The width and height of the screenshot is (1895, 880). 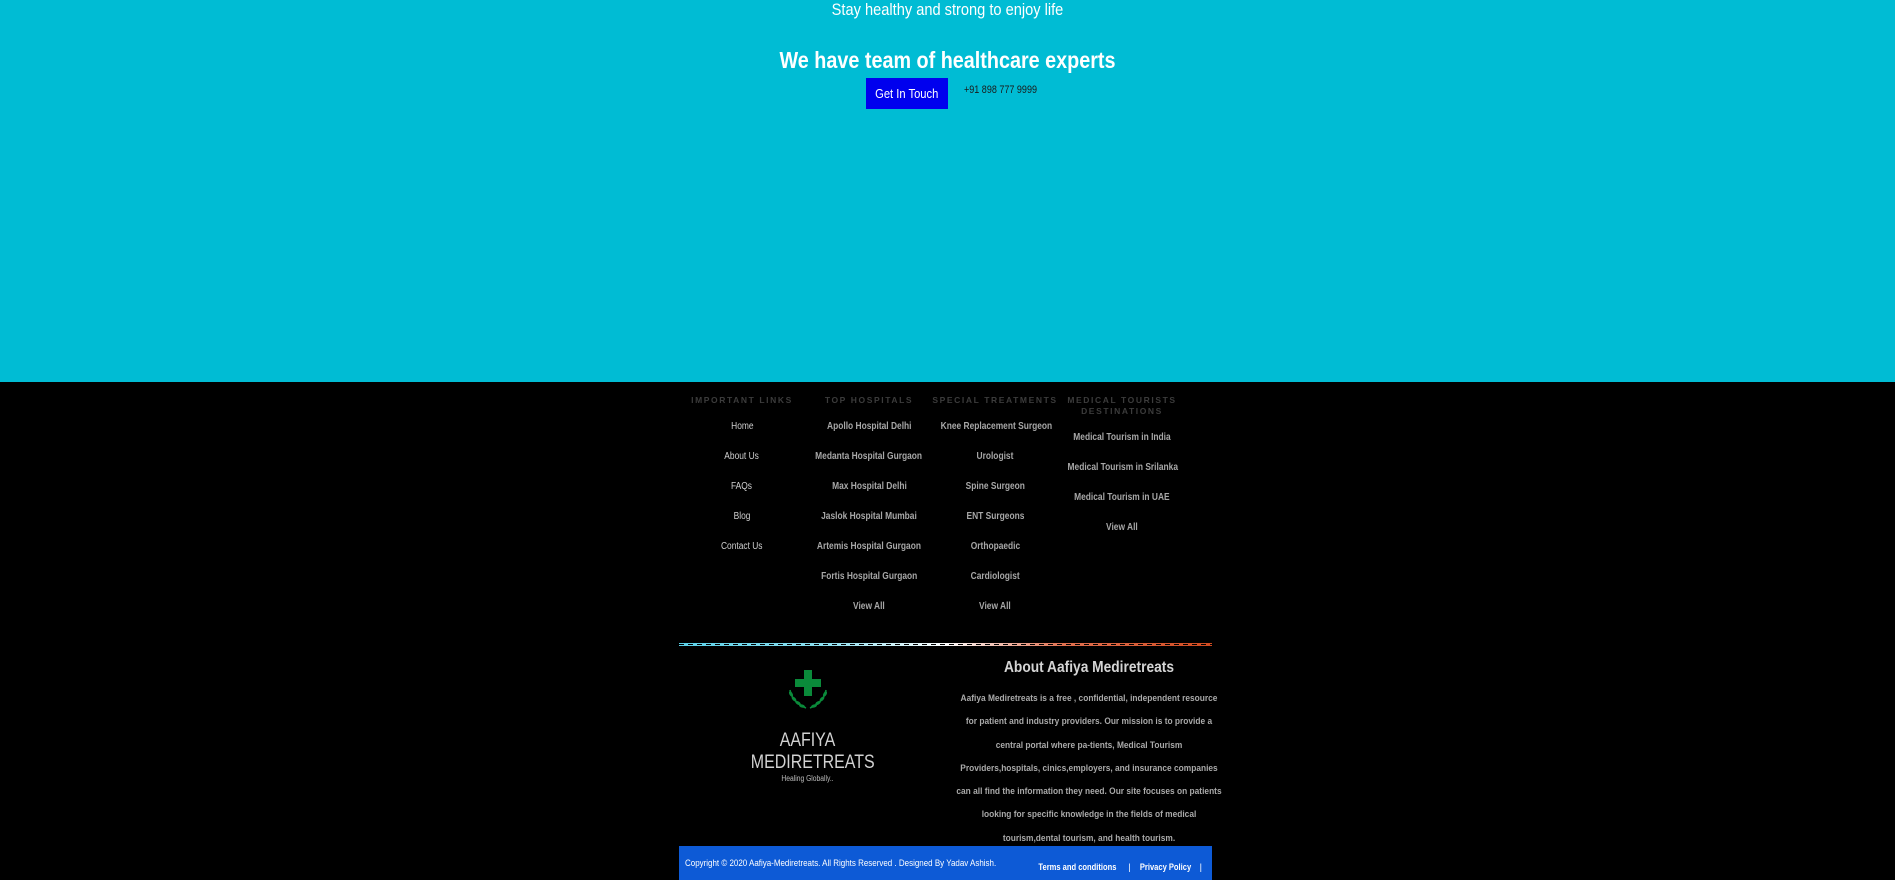 What do you see at coordinates (995, 517) in the screenshot?
I see `footer-link-treatment: ENT Surgeons` at bounding box center [995, 517].